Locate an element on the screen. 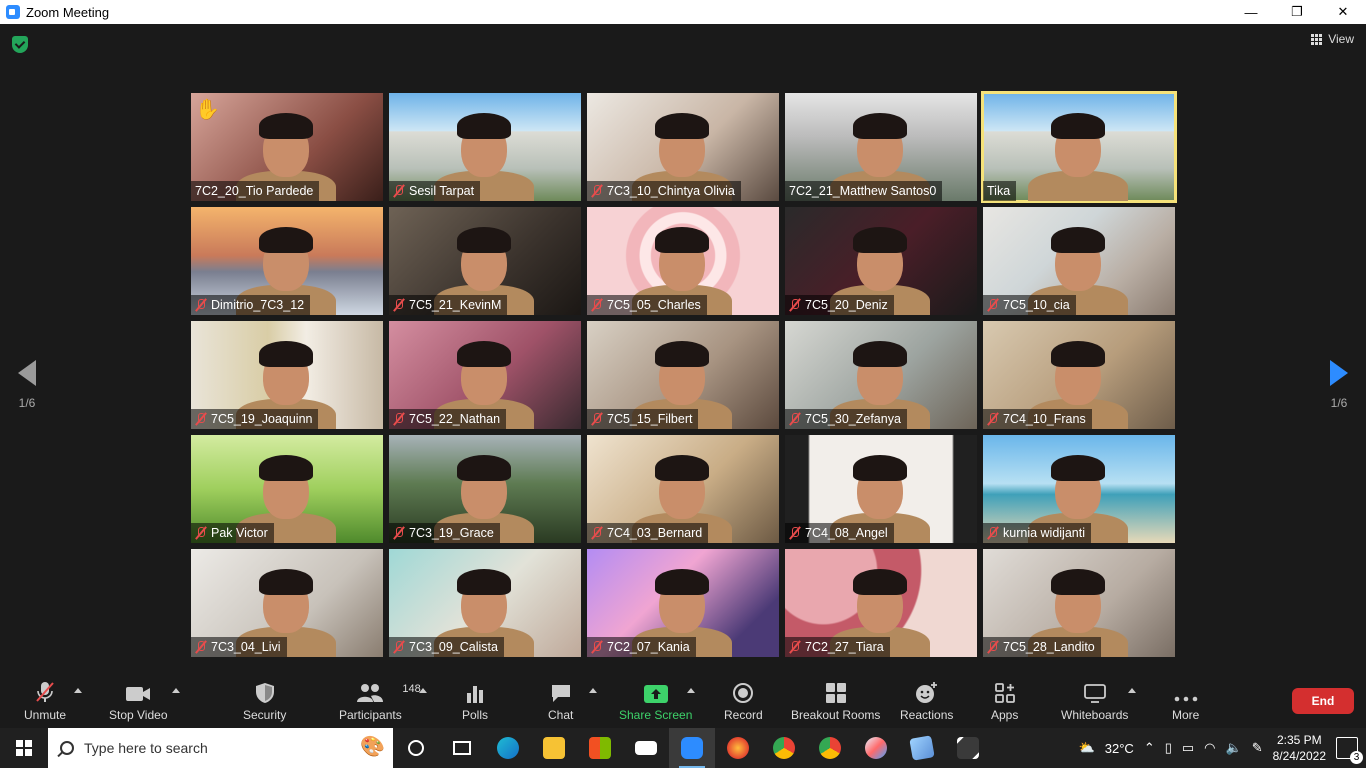  participant-tile: 7C2_07_Kania is located at coordinates (683, 603).